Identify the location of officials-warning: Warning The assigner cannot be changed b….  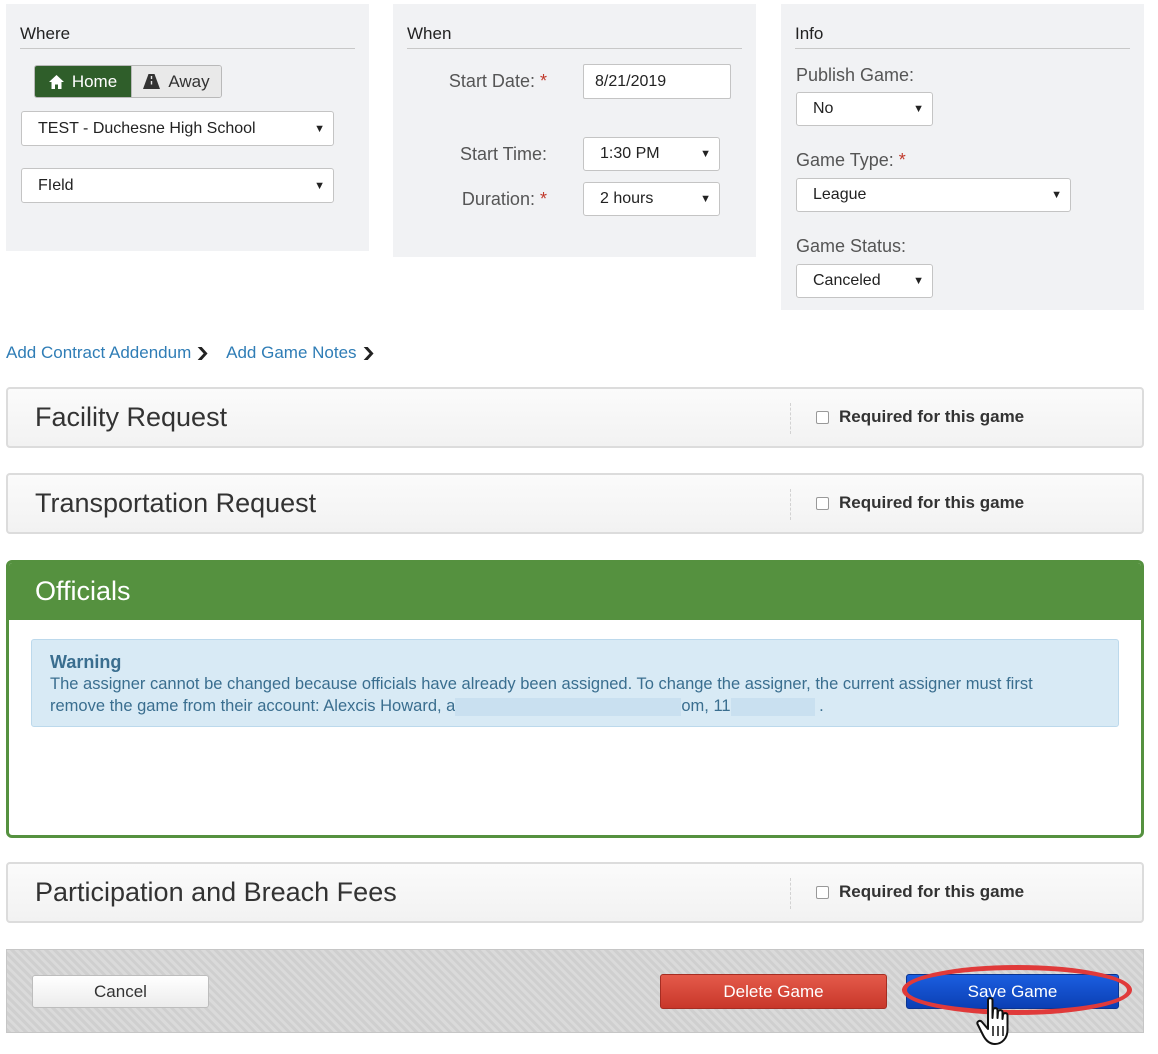
(575, 683).